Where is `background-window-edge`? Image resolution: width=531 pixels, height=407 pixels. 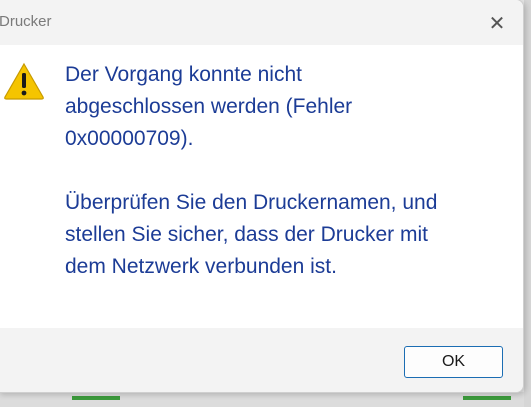
background-window-edge is located at coordinates (527, 203).